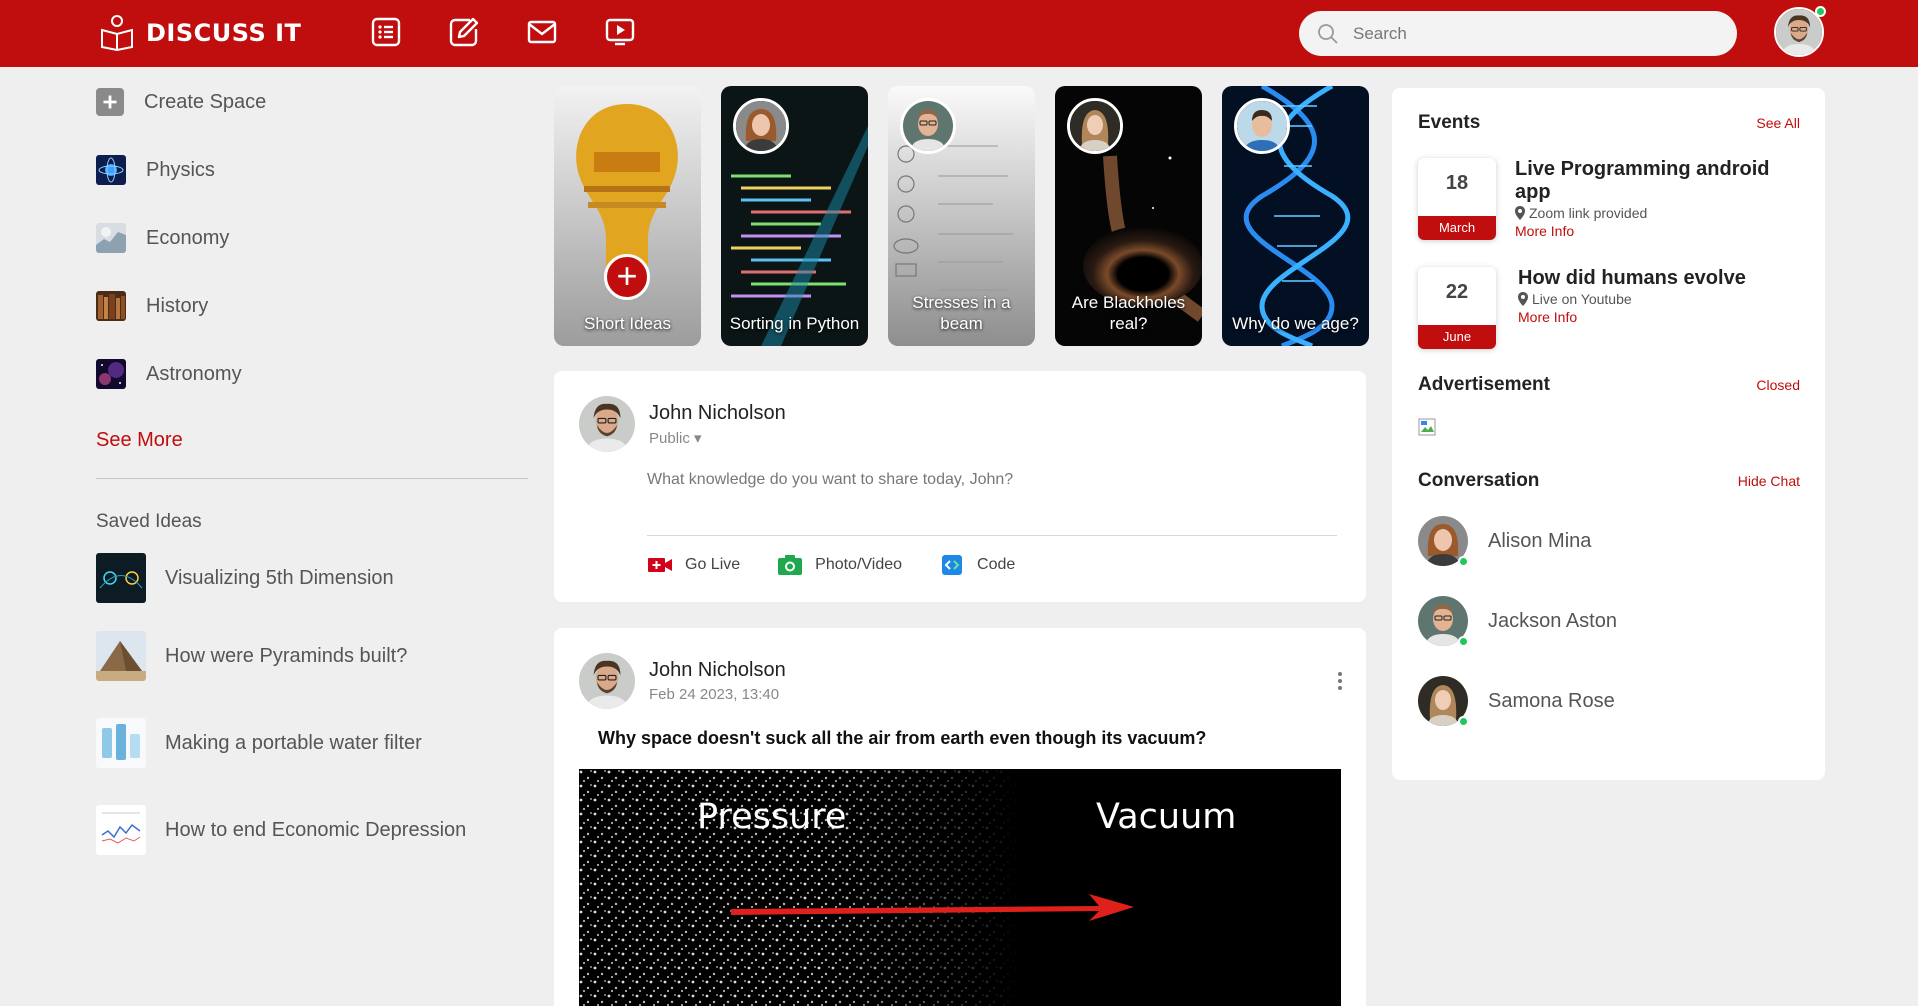 This screenshot has height=1006, width=1918. Describe the element at coordinates (1609, 481) in the screenshot. I see `conversation-header: Conversation Hide Chat` at that location.